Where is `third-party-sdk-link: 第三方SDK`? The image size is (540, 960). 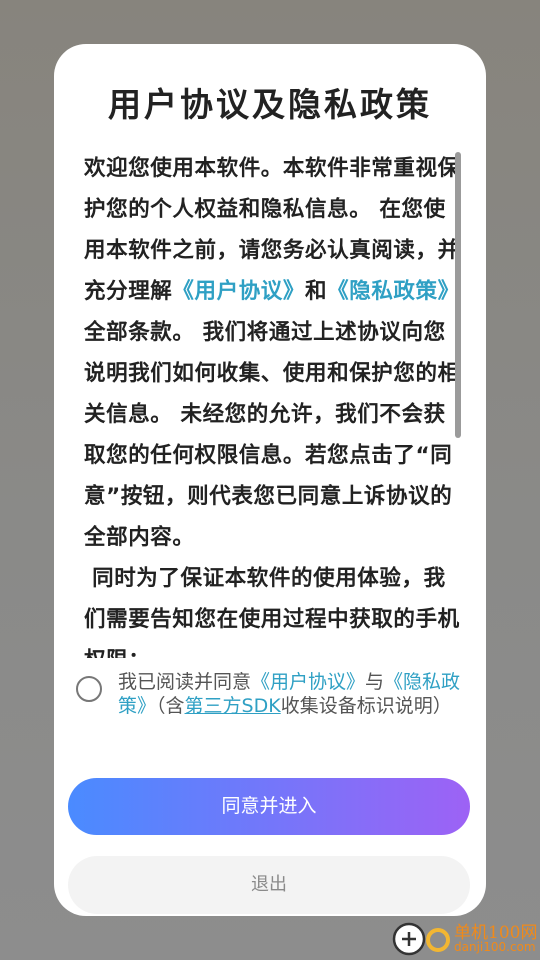
third-party-sdk-link: 第三方SDK is located at coordinates (233, 706).